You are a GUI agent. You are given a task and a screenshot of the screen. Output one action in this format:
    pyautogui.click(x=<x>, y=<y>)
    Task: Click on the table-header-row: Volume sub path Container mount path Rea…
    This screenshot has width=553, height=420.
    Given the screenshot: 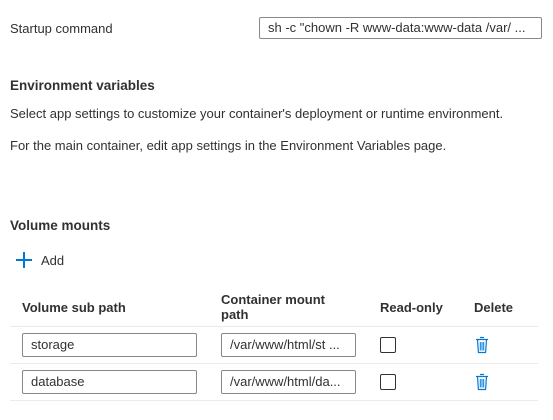 What is the action you would take?
    pyautogui.click(x=274, y=307)
    